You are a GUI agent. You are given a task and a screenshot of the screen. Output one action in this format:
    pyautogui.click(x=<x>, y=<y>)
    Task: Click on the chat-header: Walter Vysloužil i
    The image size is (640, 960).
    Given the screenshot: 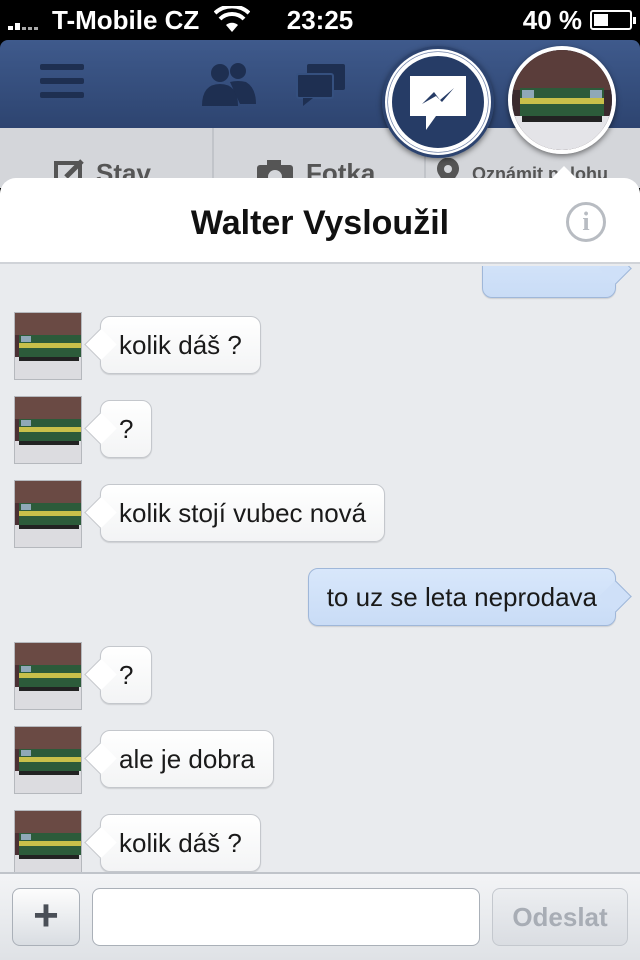 What is the action you would take?
    pyautogui.click(x=320, y=221)
    